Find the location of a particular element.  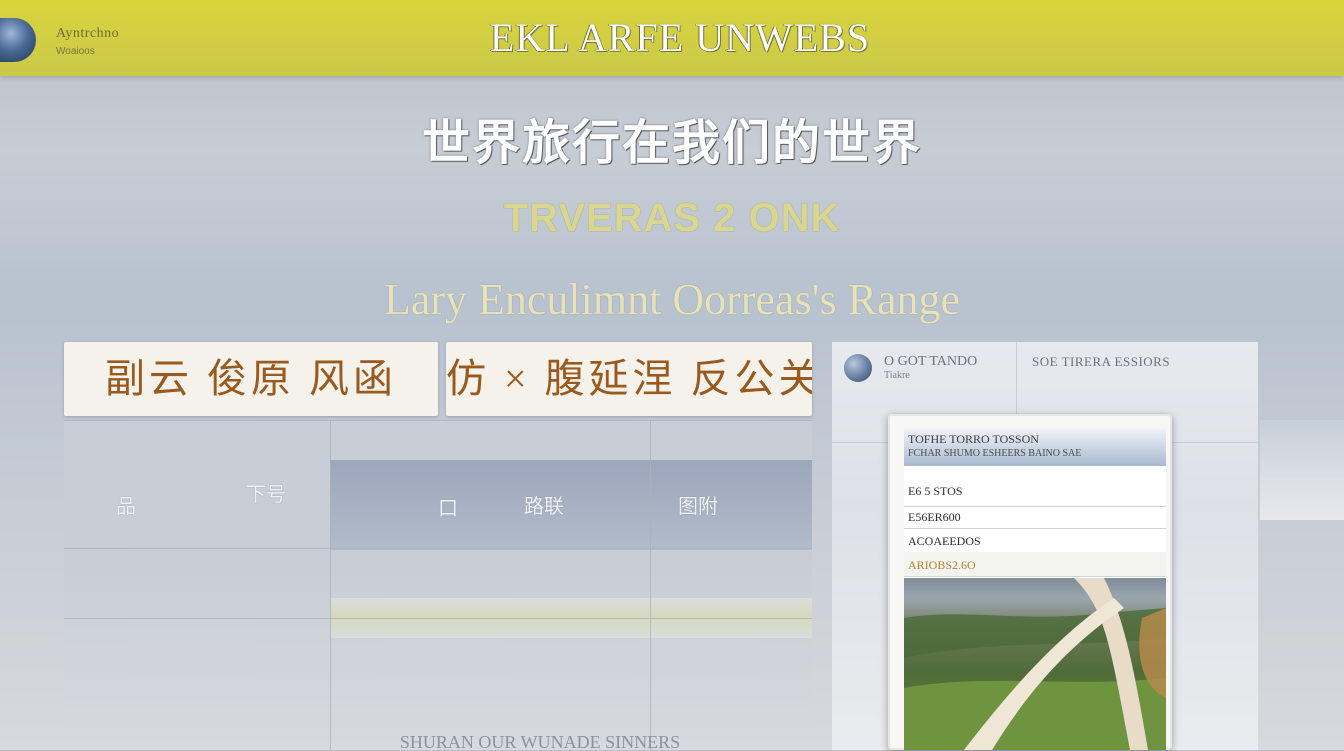

panel-edge is located at coordinates (1302, 470).